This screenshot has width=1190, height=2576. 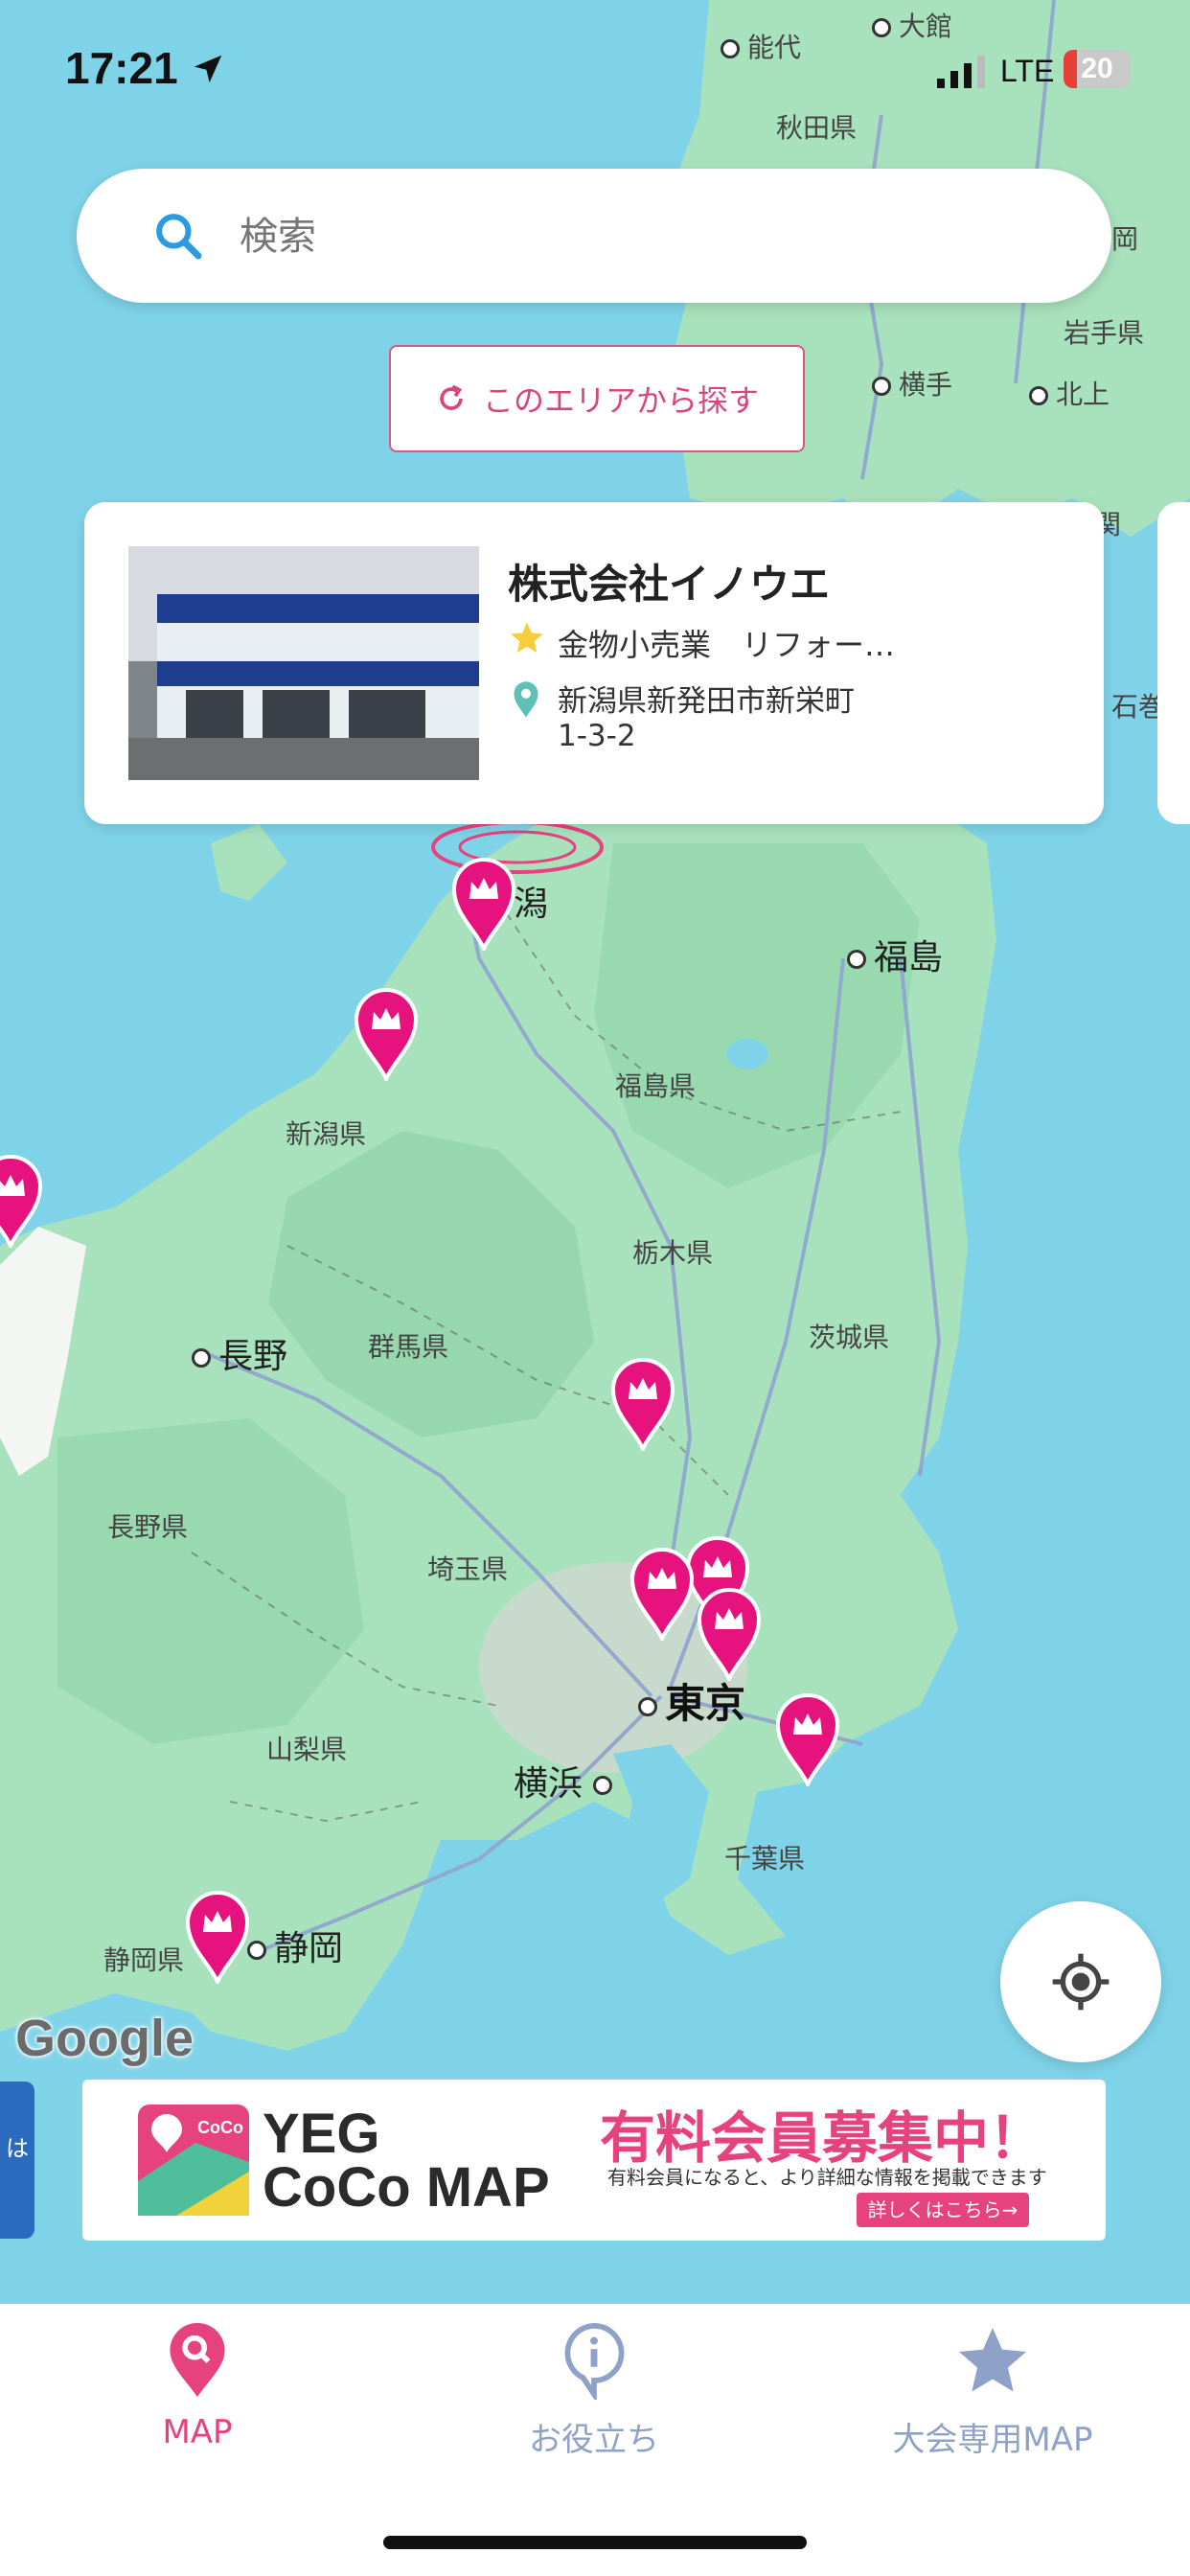 I want to click on tab-map: MAP, so click(x=198, y=2404).